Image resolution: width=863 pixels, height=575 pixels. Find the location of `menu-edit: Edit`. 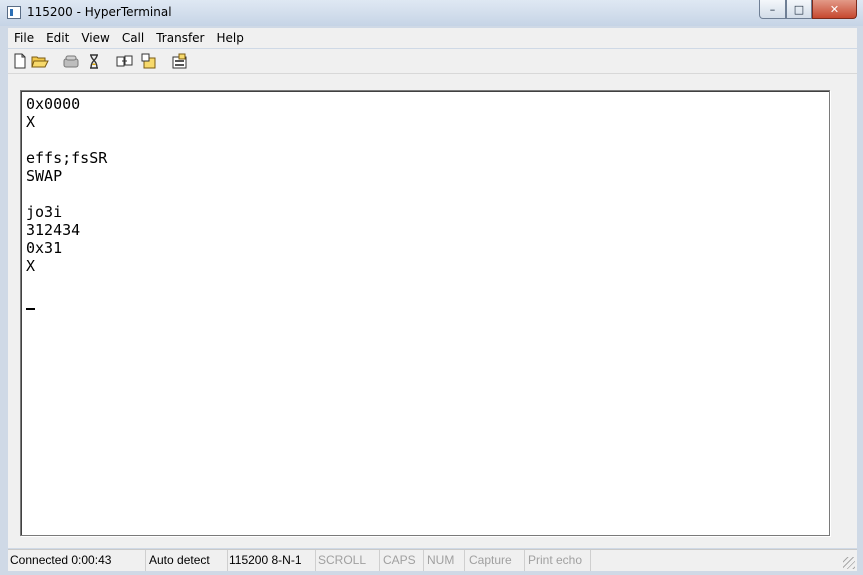

menu-edit: Edit is located at coordinates (57, 38).